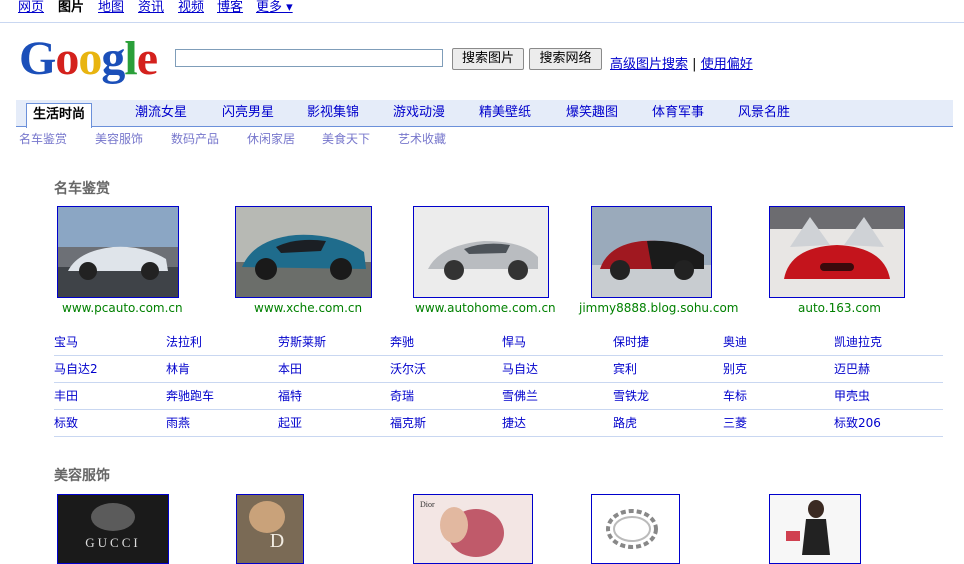 The width and height of the screenshot is (964, 564). Describe the element at coordinates (735, 396) in the screenshot. I see `brand-link: 车标` at that location.